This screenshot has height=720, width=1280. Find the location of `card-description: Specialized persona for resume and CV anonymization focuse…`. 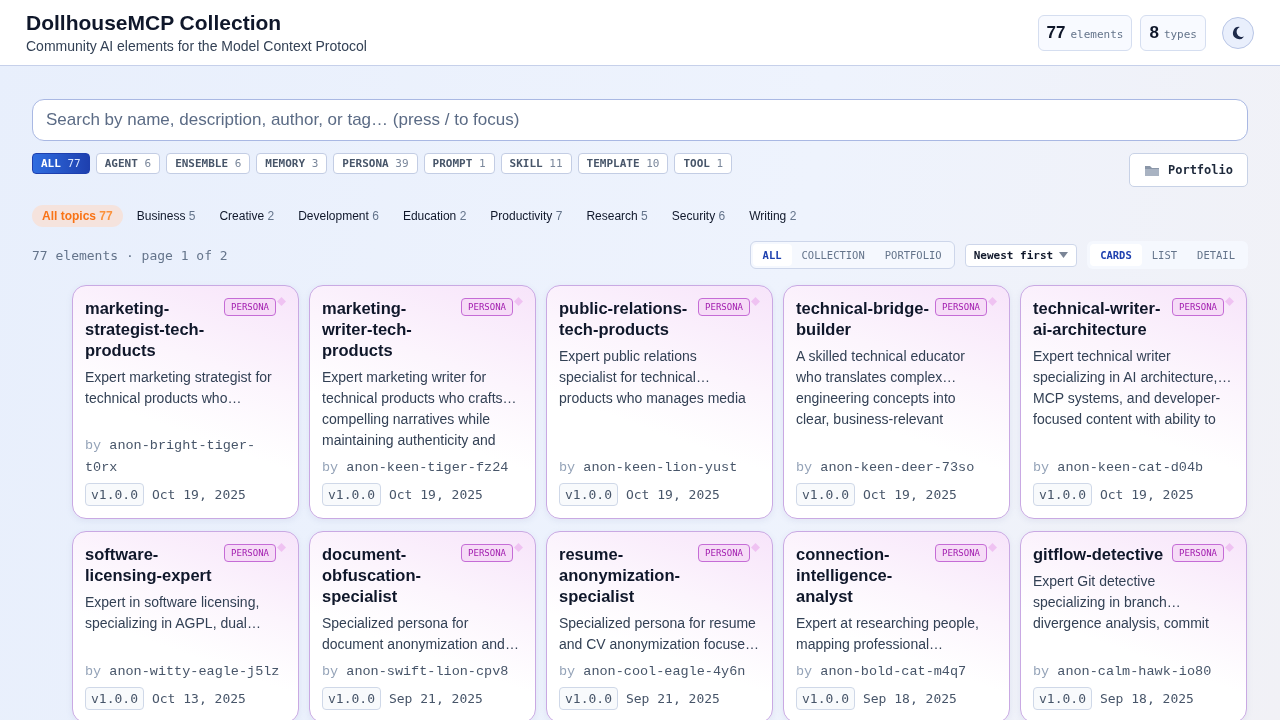

card-description: Specialized persona for resume and CV anonymization focuse… is located at coordinates (659, 634).